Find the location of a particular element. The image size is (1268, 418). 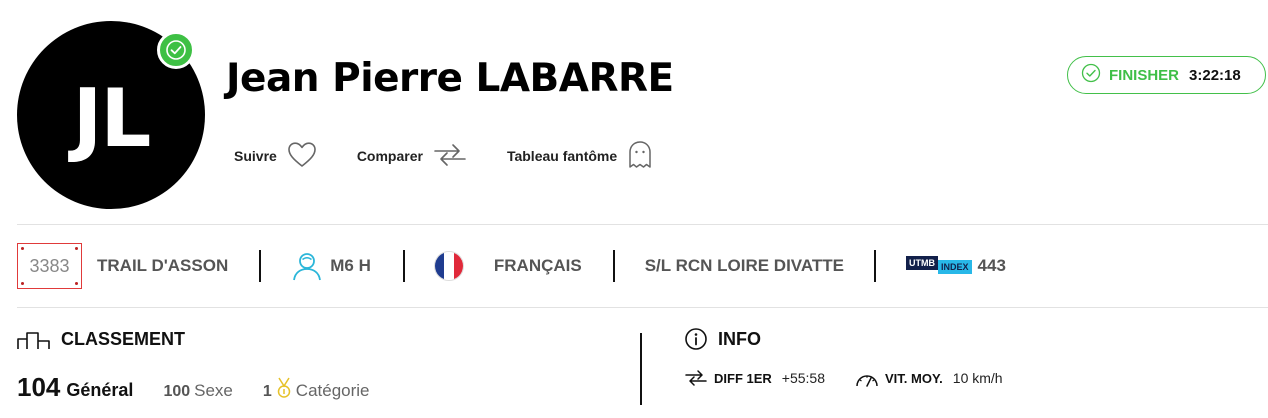

heart-icon is located at coordinates (302, 156).